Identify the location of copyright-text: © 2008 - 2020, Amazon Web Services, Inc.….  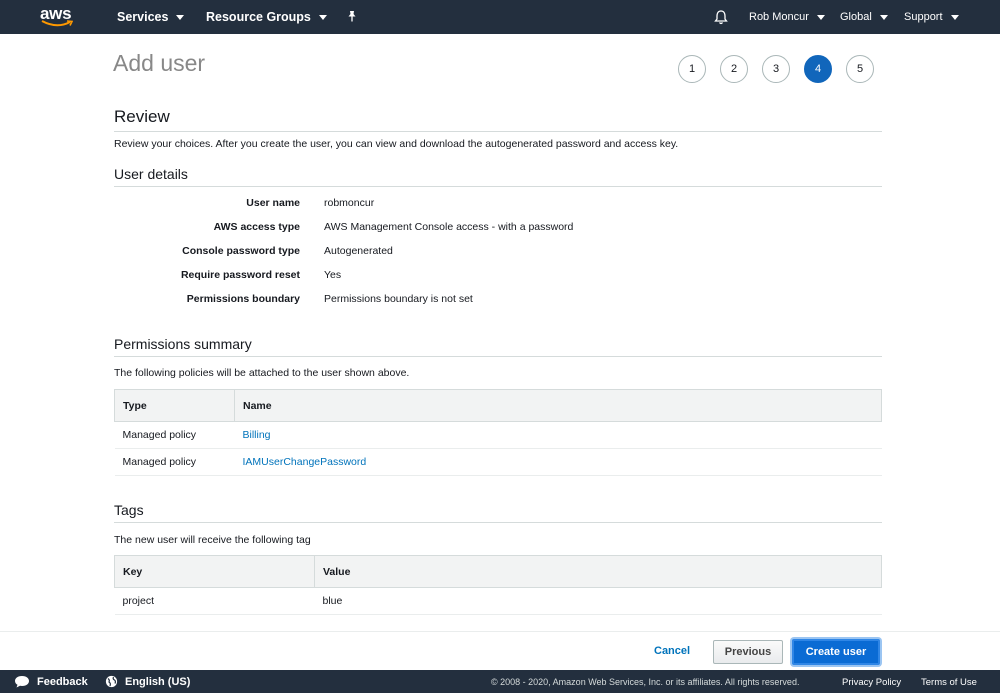
(645, 682).